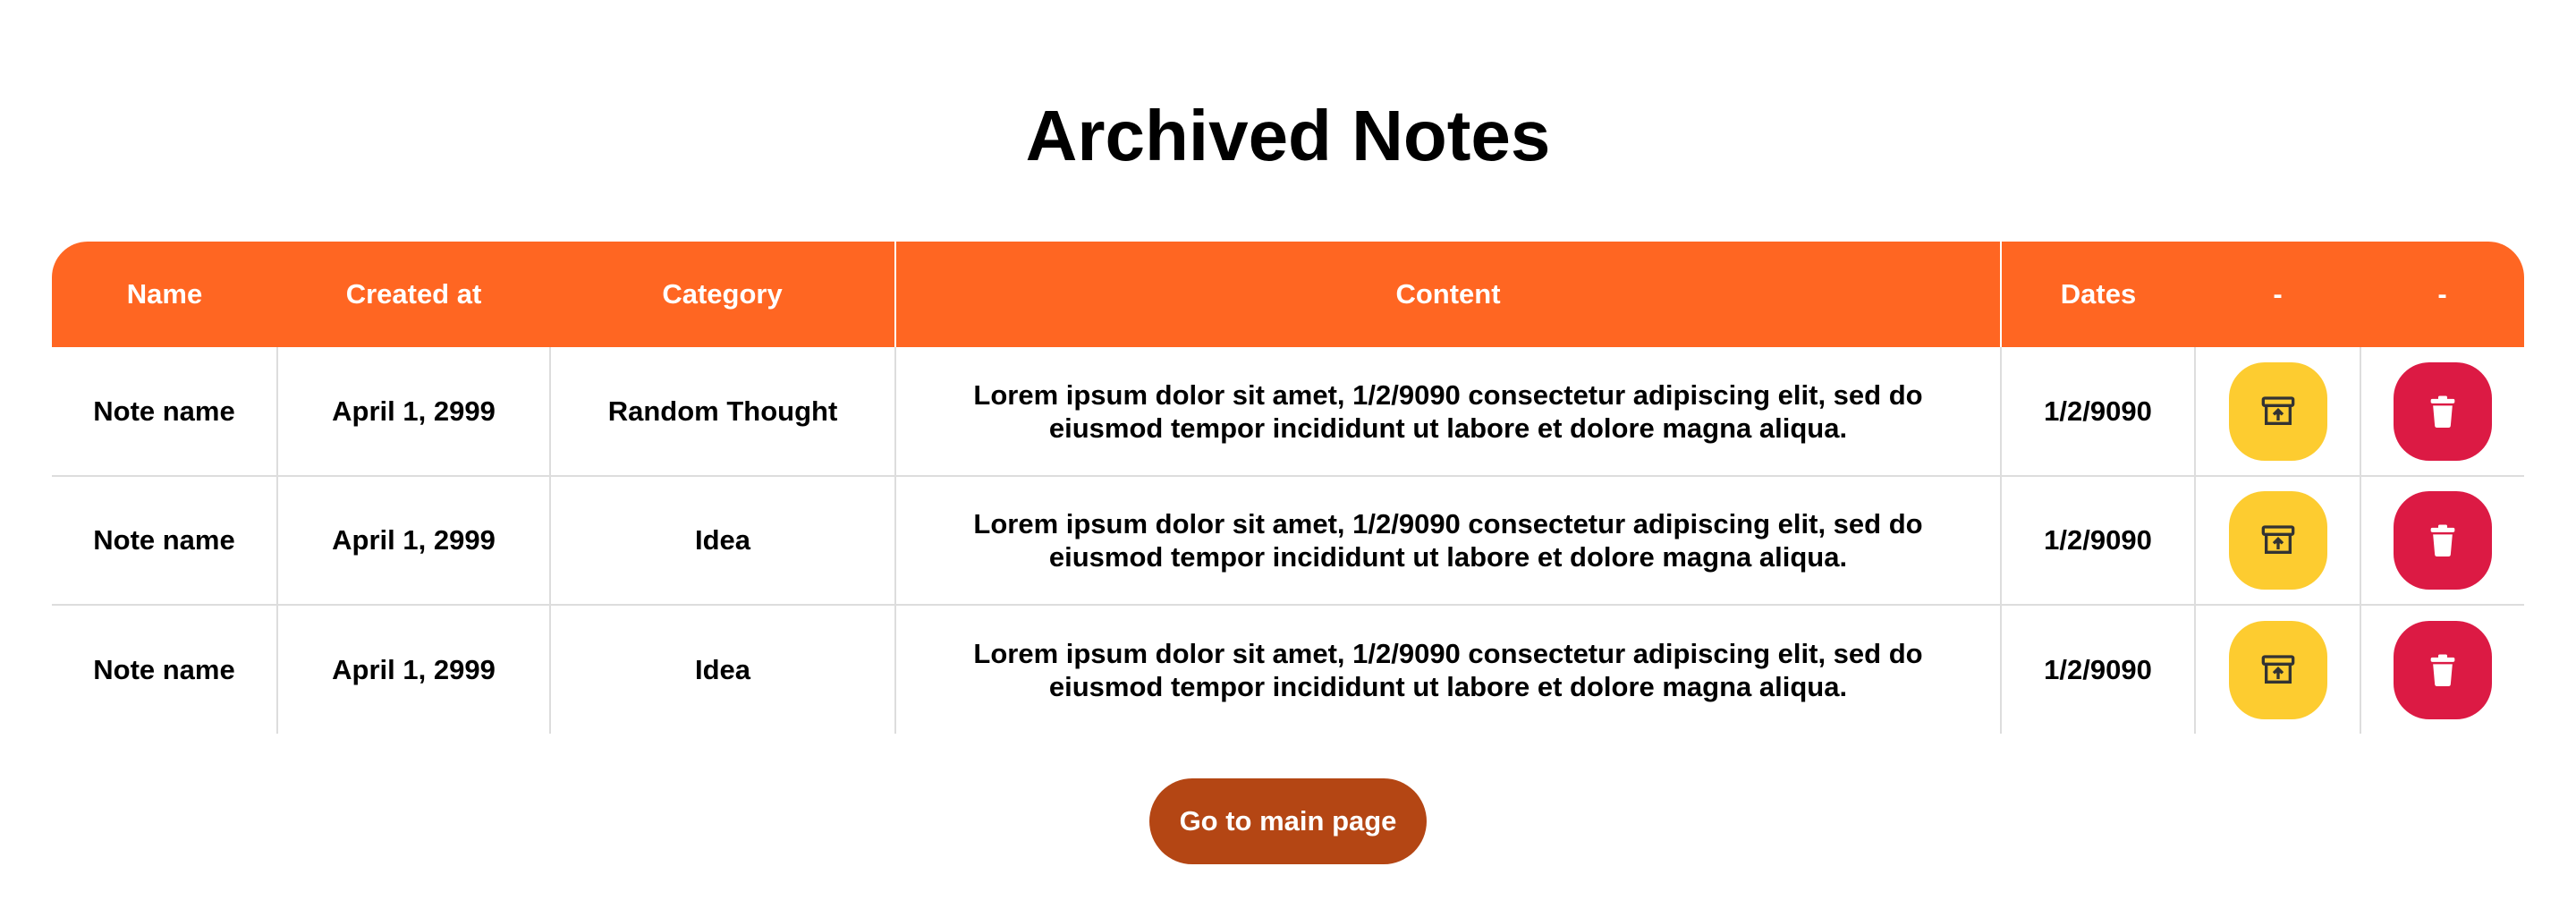  Describe the element at coordinates (1288, 135) in the screenshot. I see `page-title: Archived Notes` at that location.